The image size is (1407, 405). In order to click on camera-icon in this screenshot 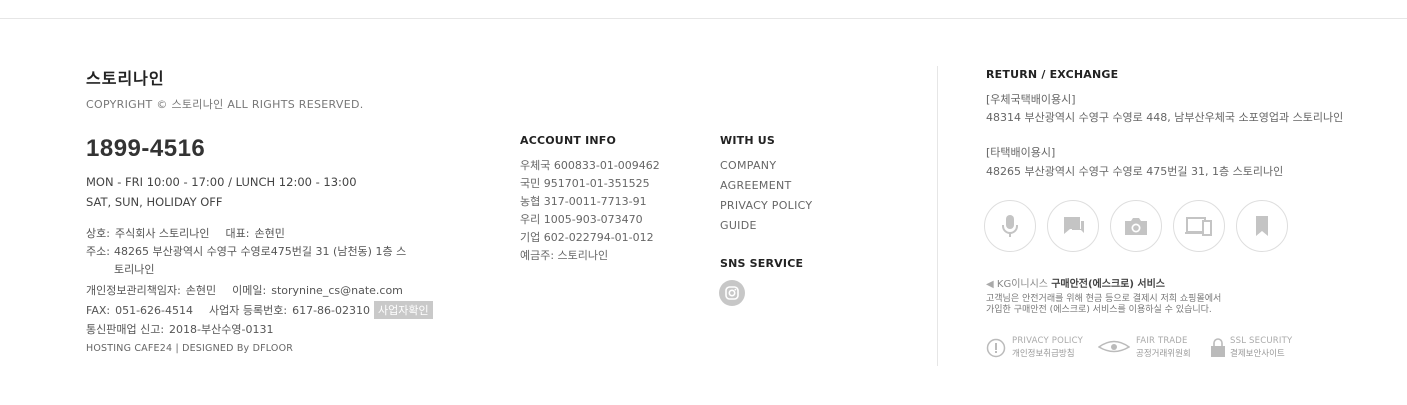, I will do `click(1136, 226)`.